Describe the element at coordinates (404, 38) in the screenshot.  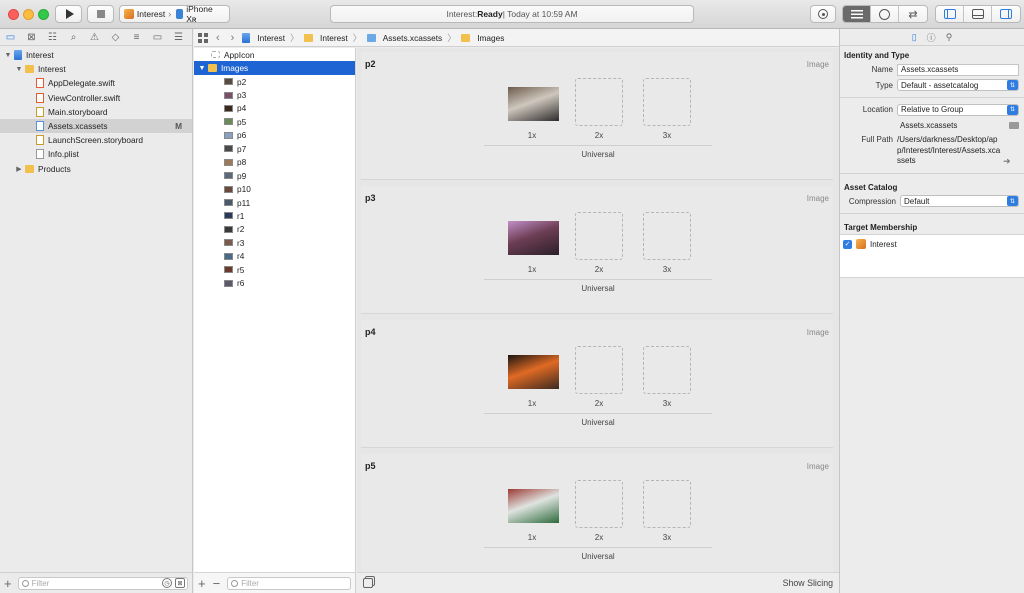
I see `breadcrumb-asset-catalog: Assets.xcassets` at that location.